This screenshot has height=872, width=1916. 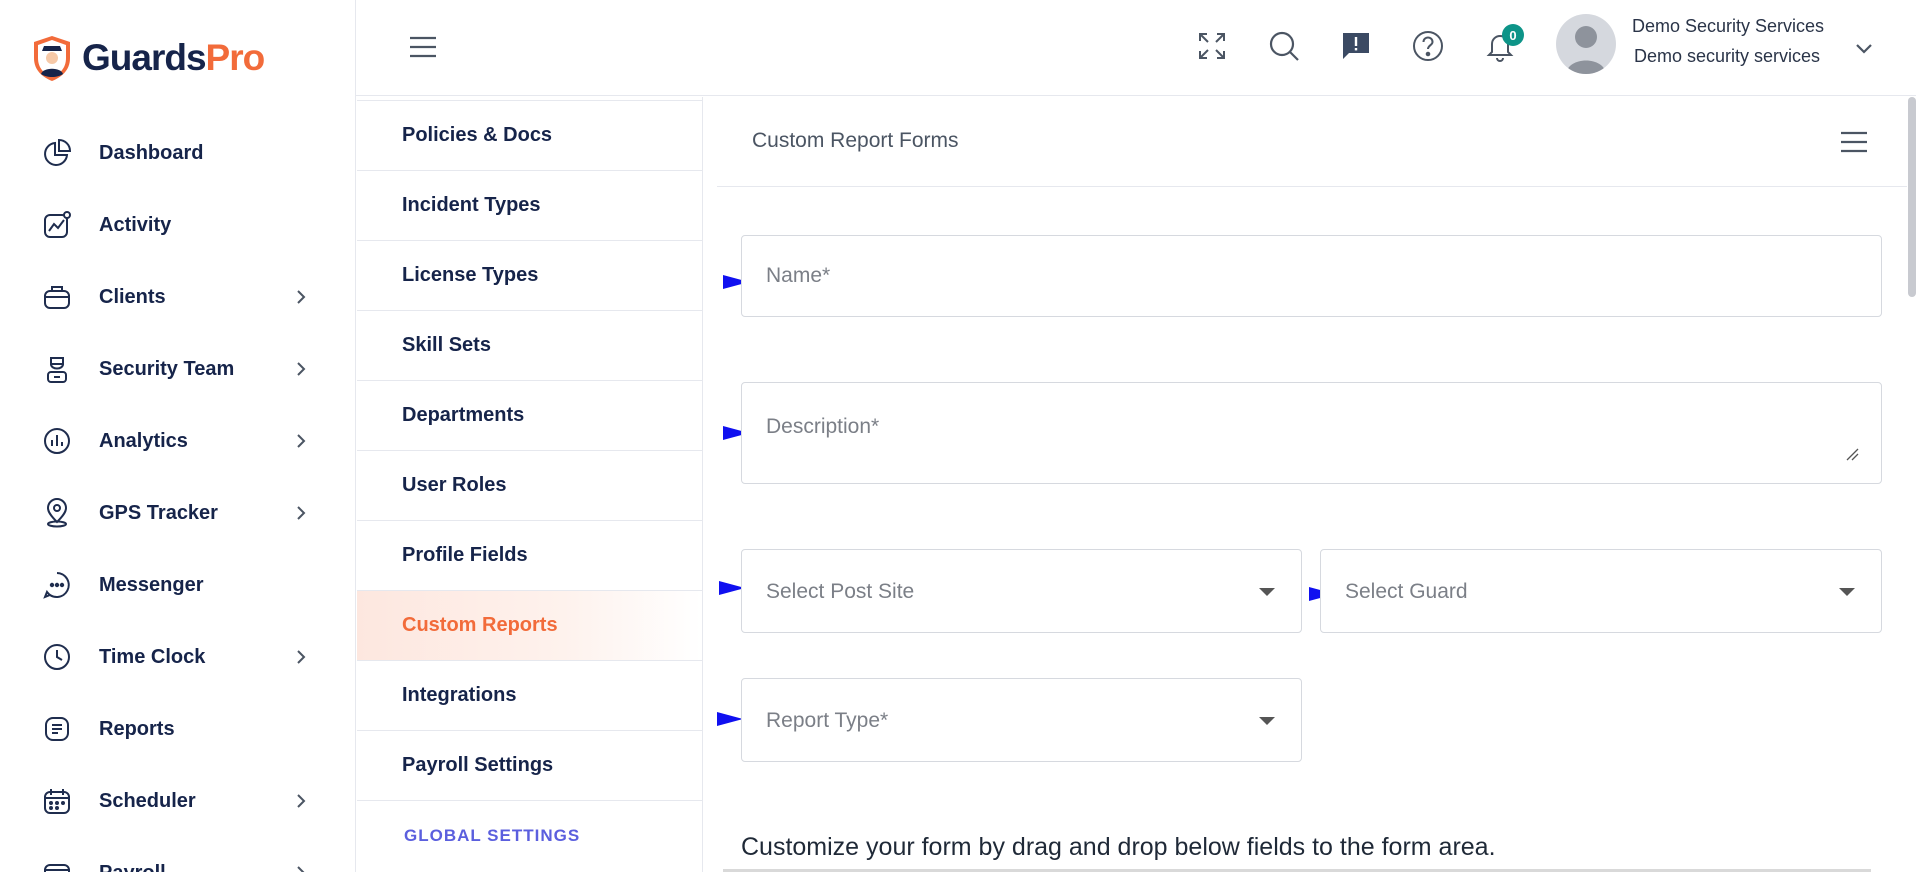 I want to click on logo: GuardsPro, so click(x=148, y=58).